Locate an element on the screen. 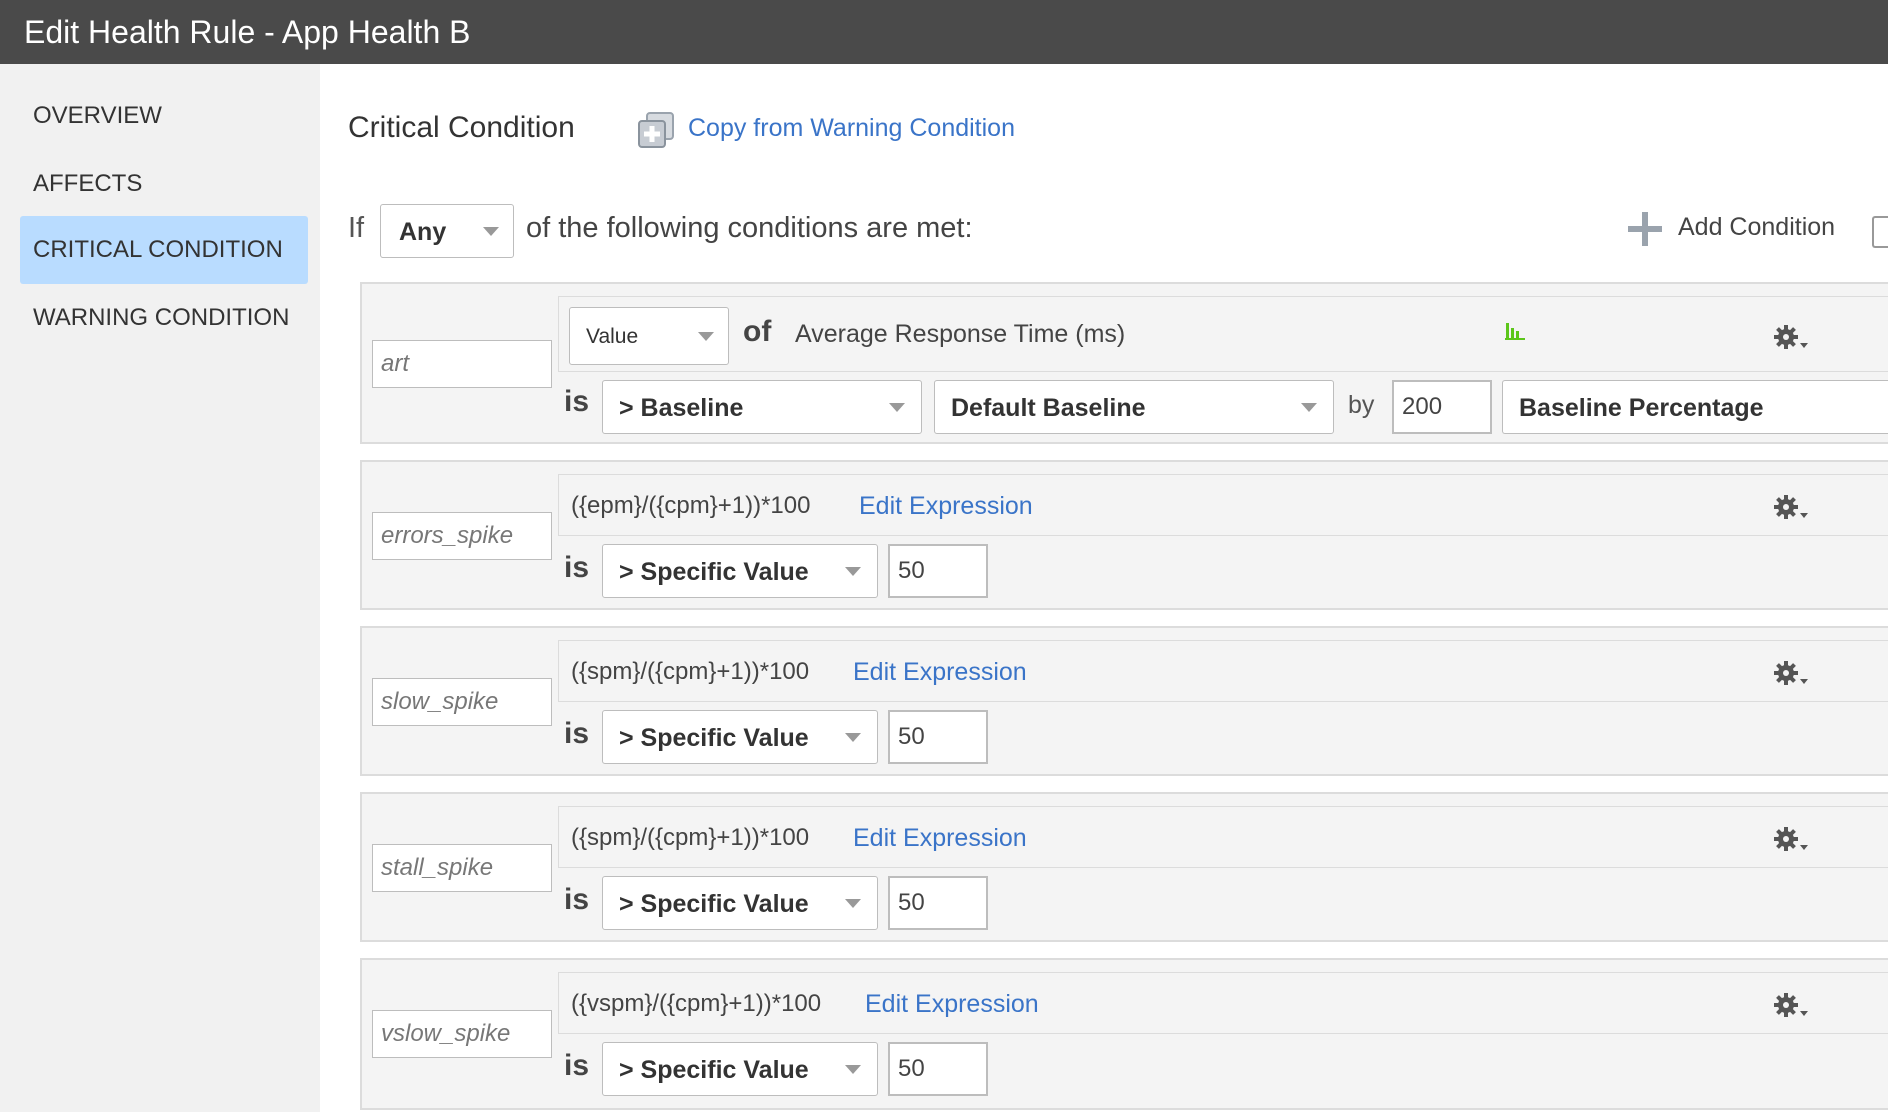 This screenshot has height=1112, width=1888. title-bar: Edit Health Rule - App Health B is located at coordinates (944, 32).